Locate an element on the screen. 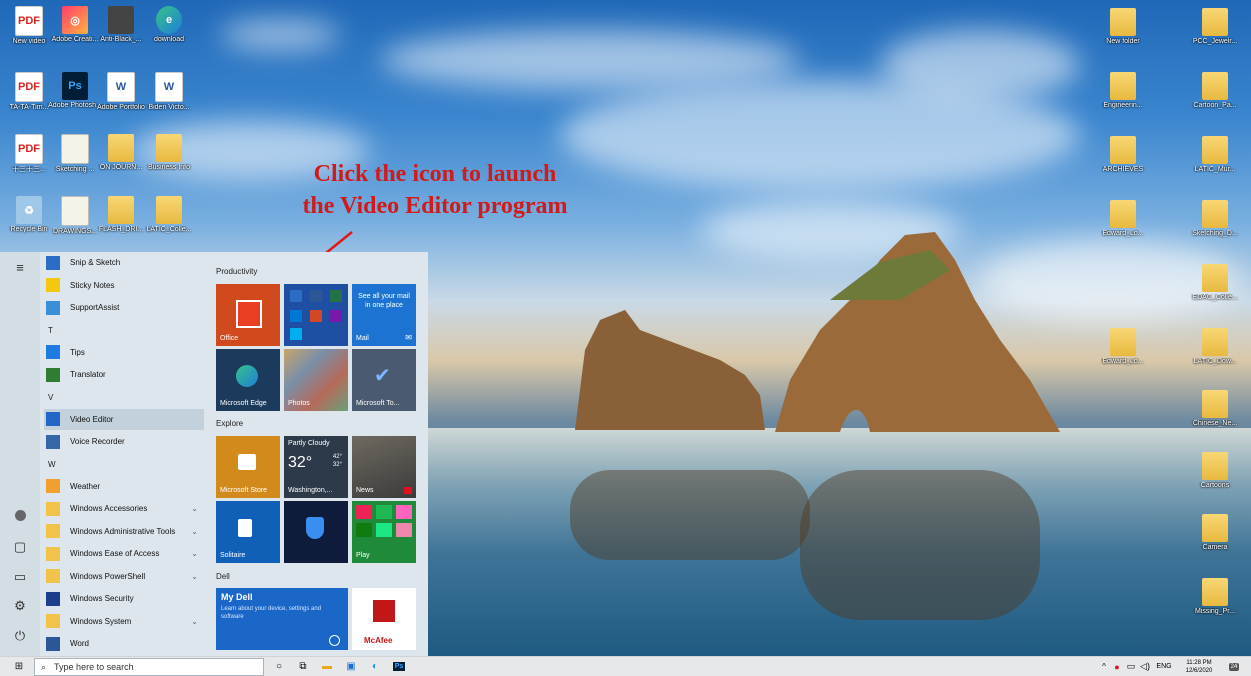 This screenshot has height=676, width=1251. folder-file-icon is located at coordinates (121, 210).